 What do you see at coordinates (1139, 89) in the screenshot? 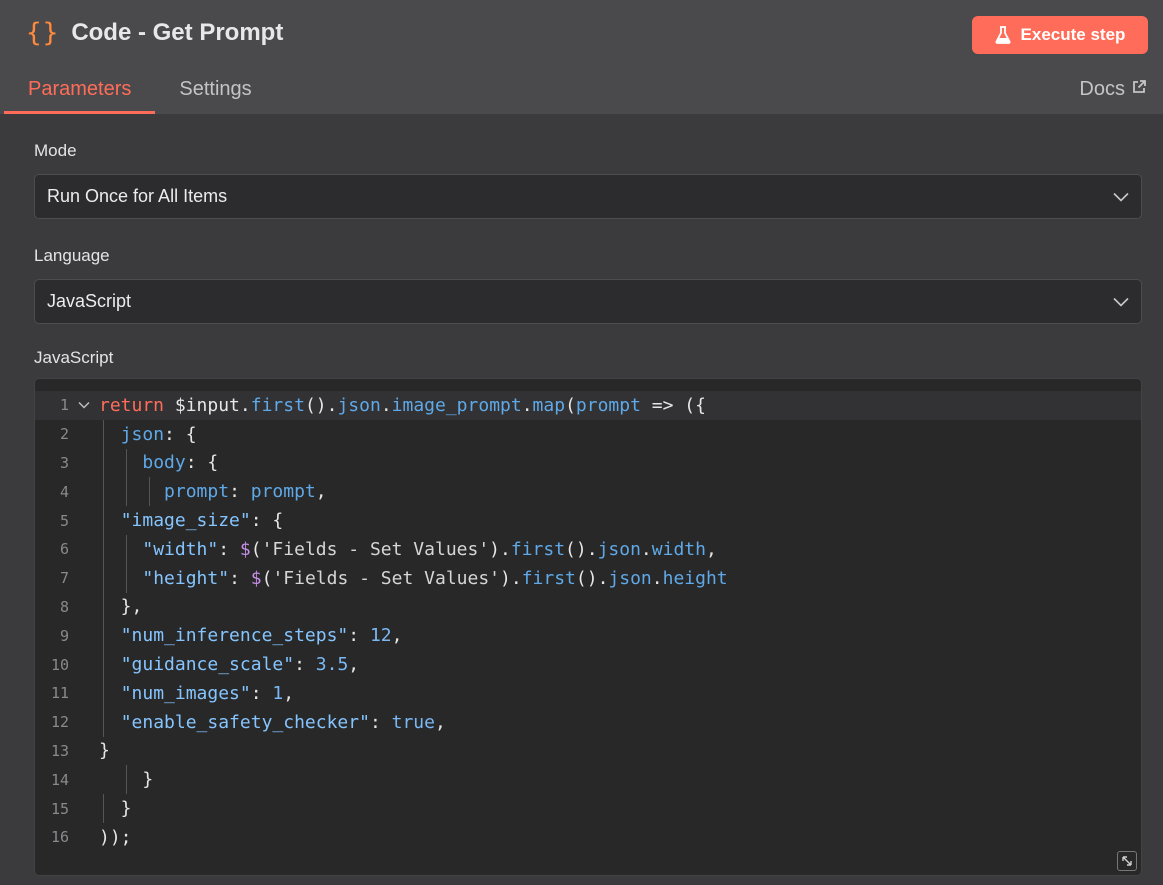
I see `external-link-icon` at bounding box center [1139, 89].